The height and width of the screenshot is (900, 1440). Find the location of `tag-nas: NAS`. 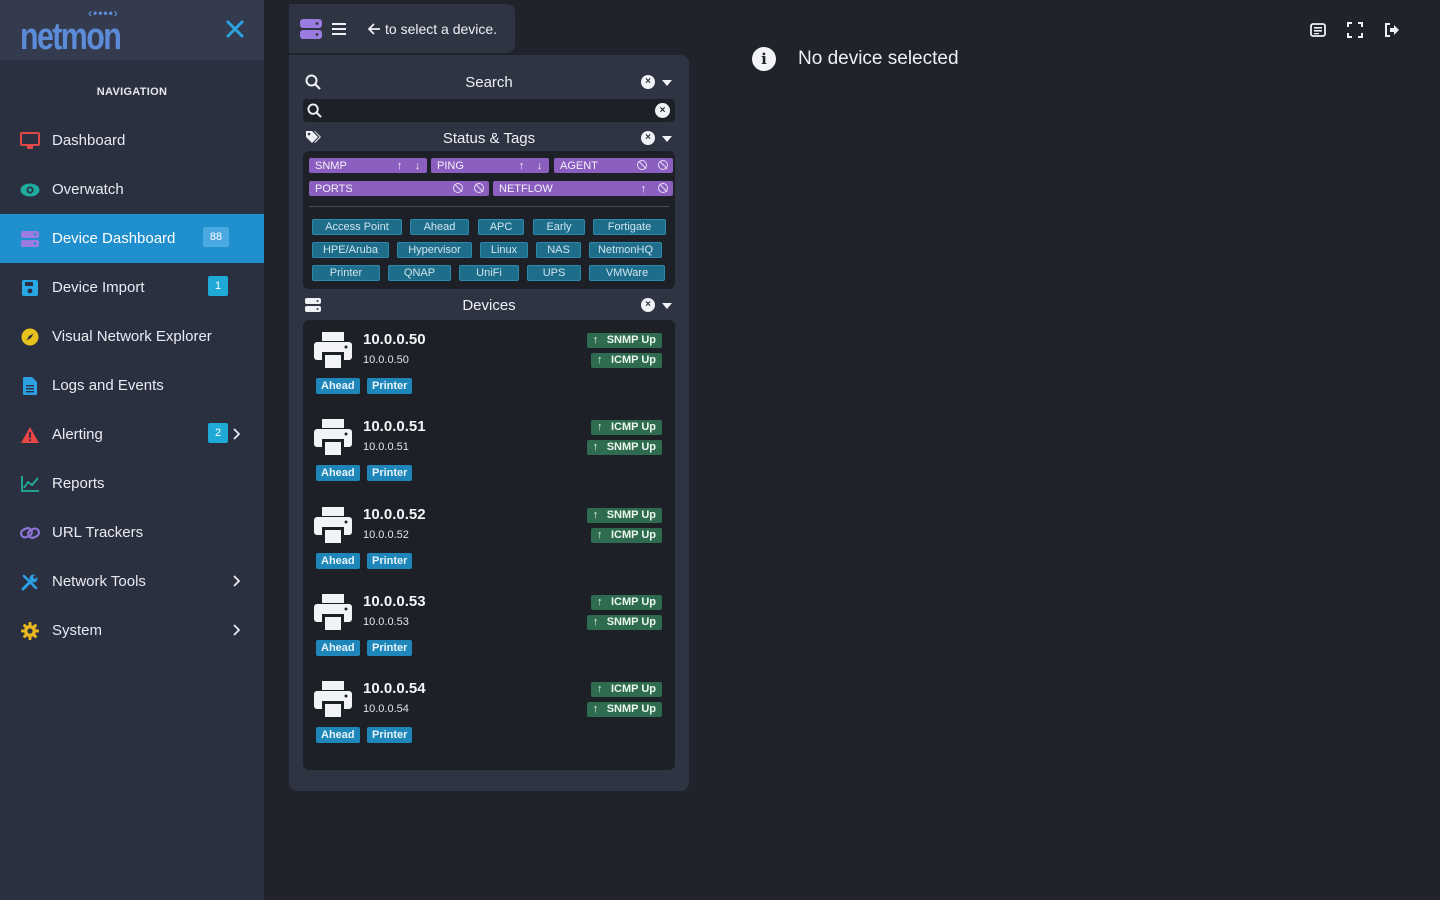

tag-nas: NAS is located at coordinates (558, 250).